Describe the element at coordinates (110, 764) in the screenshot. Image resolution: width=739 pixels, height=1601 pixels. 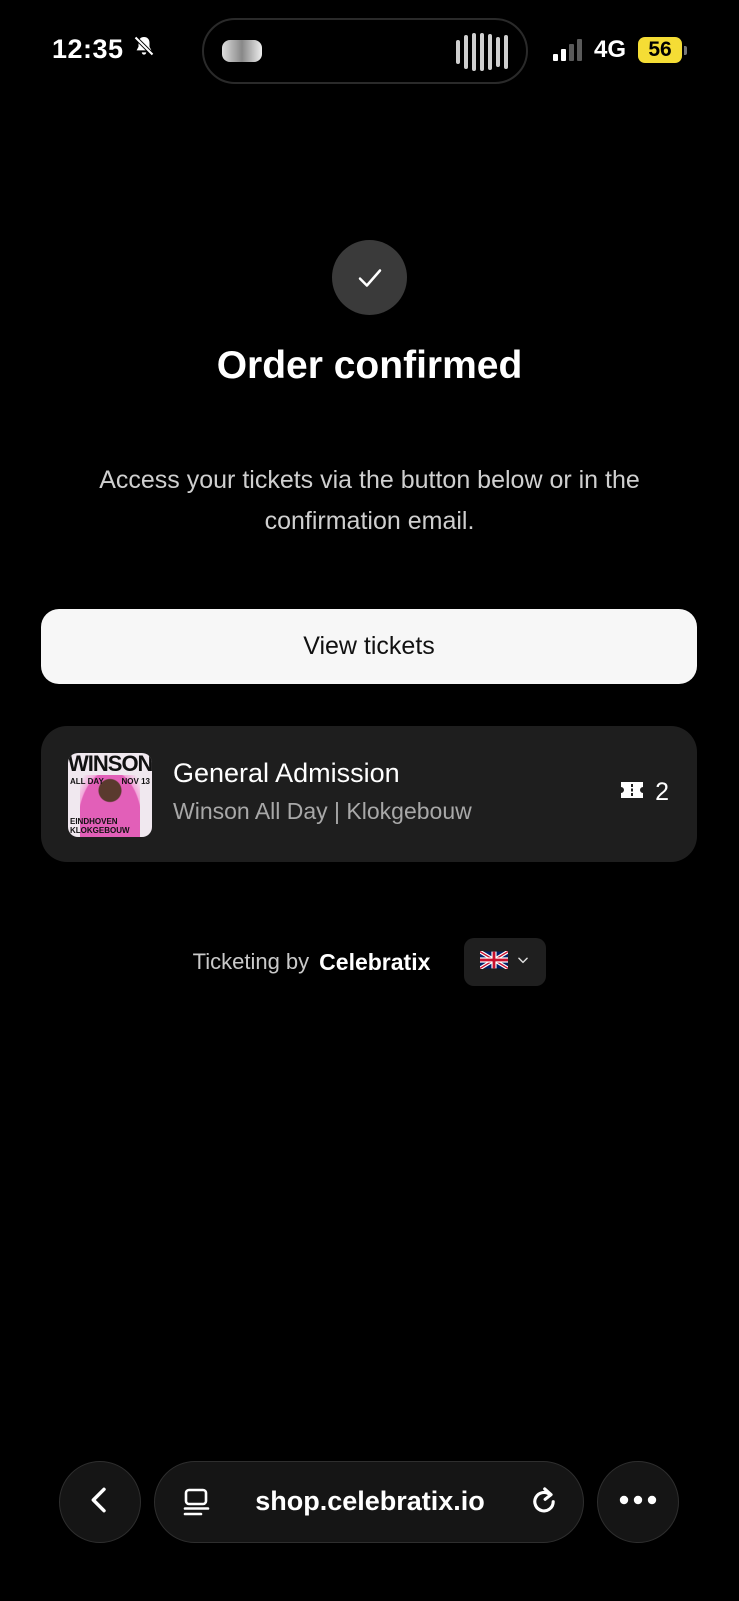
I see `thumb-title: WINSON` at that location.